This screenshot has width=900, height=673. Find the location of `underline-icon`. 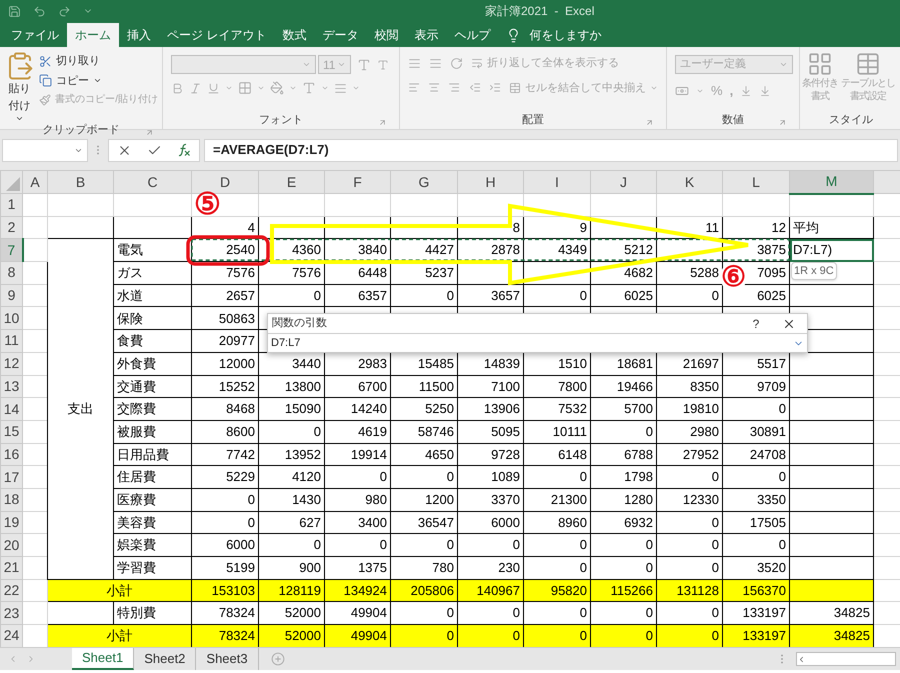

underline-icon is located at coordinates (213, 88).